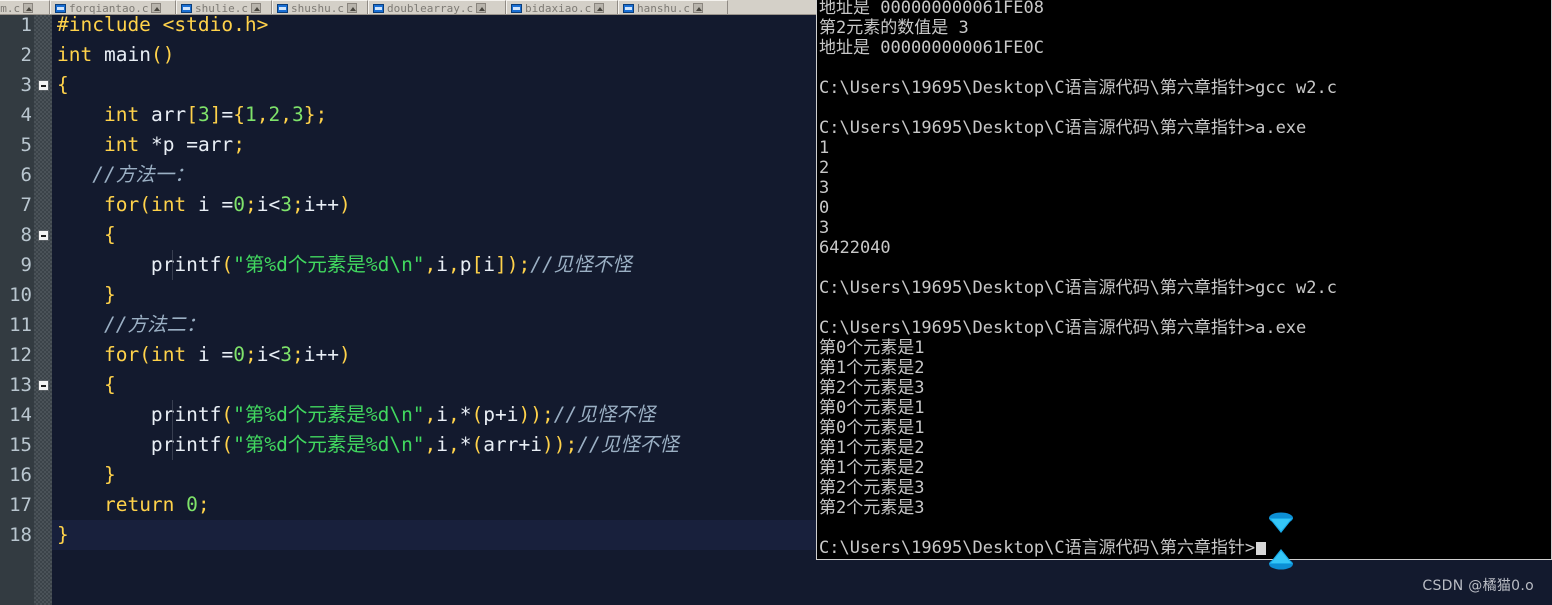  What do you see at coordinates (160, 27) in the screenshot?
I see `code-line: #include <stdio.h>` at bounding box center [160, 27].